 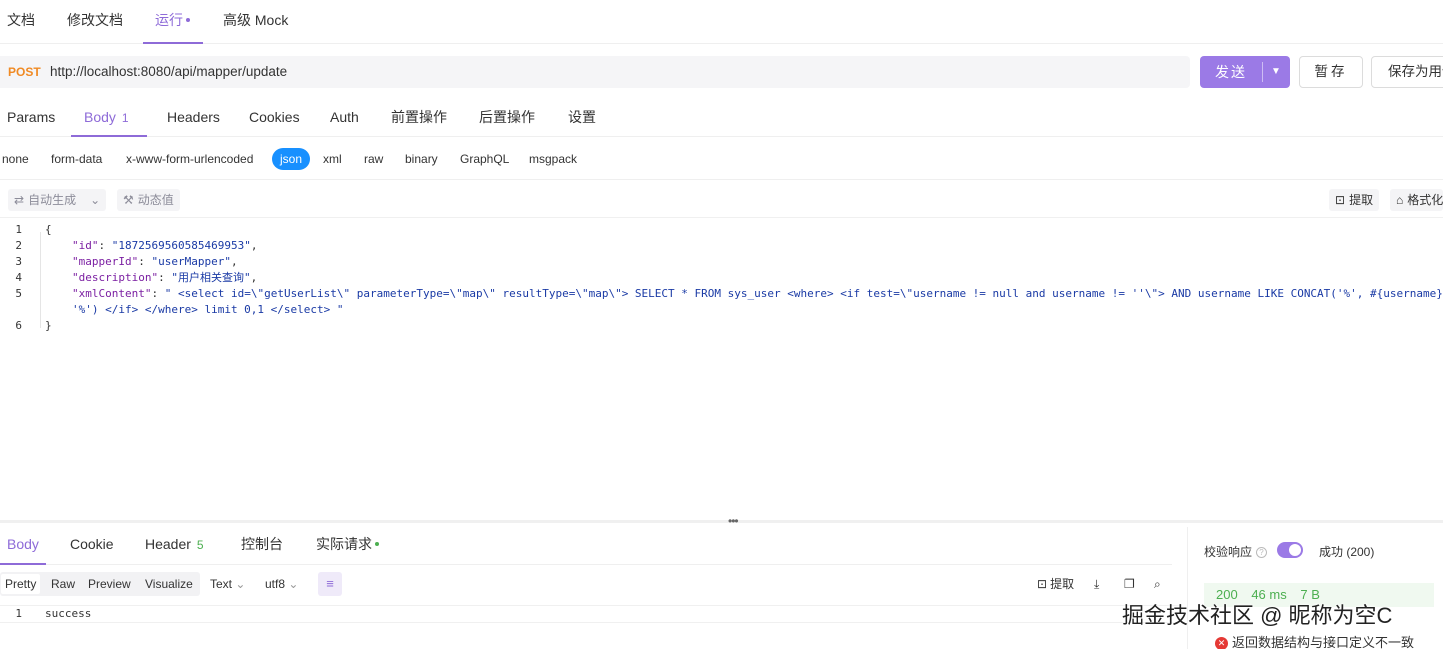 I want to click on body-type-msgpack: msgpack, so click(x=553, y=159).